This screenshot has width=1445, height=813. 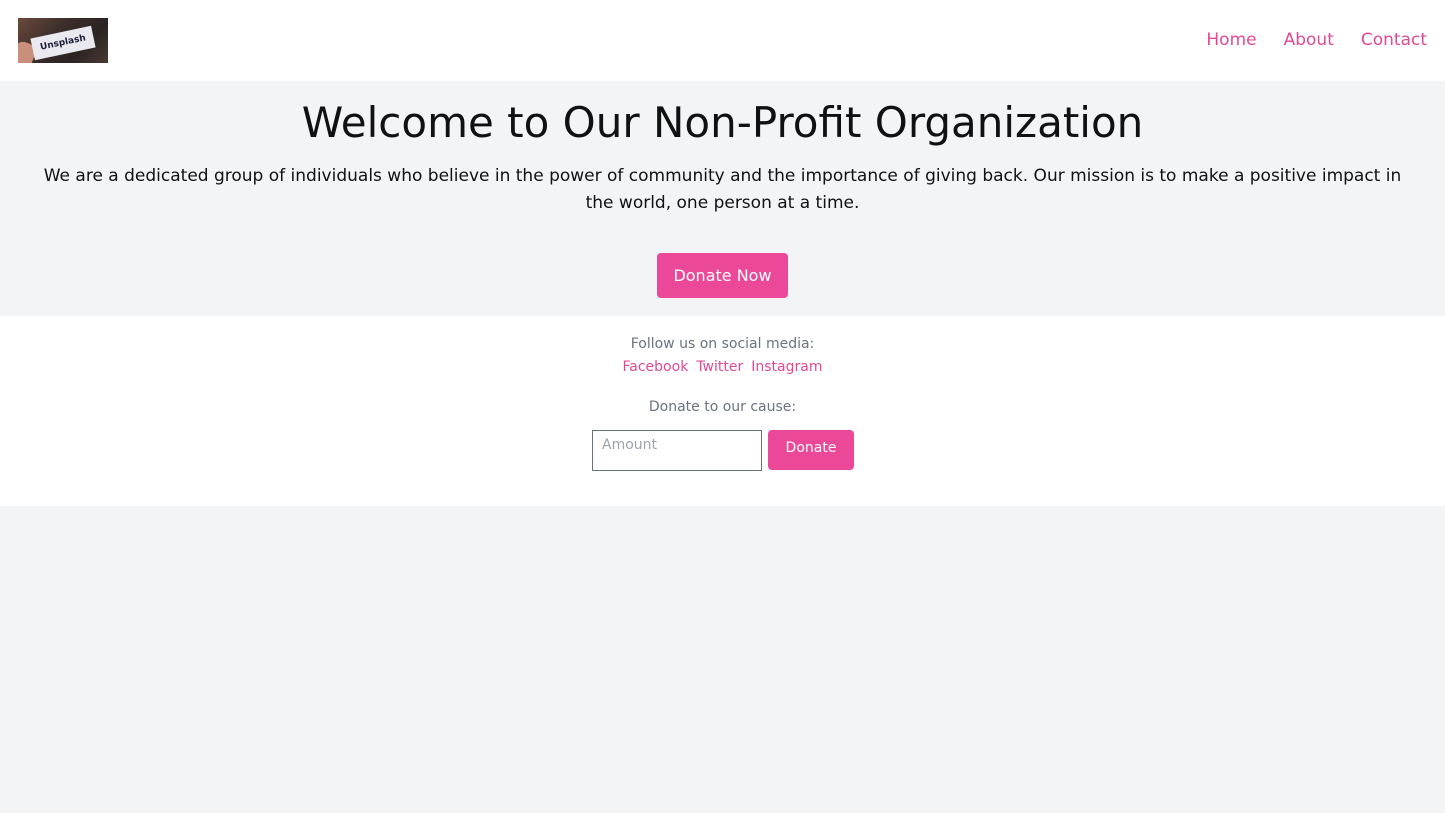 I want to click on social-link-instagram: Instagram, so click(x=786, y=367).